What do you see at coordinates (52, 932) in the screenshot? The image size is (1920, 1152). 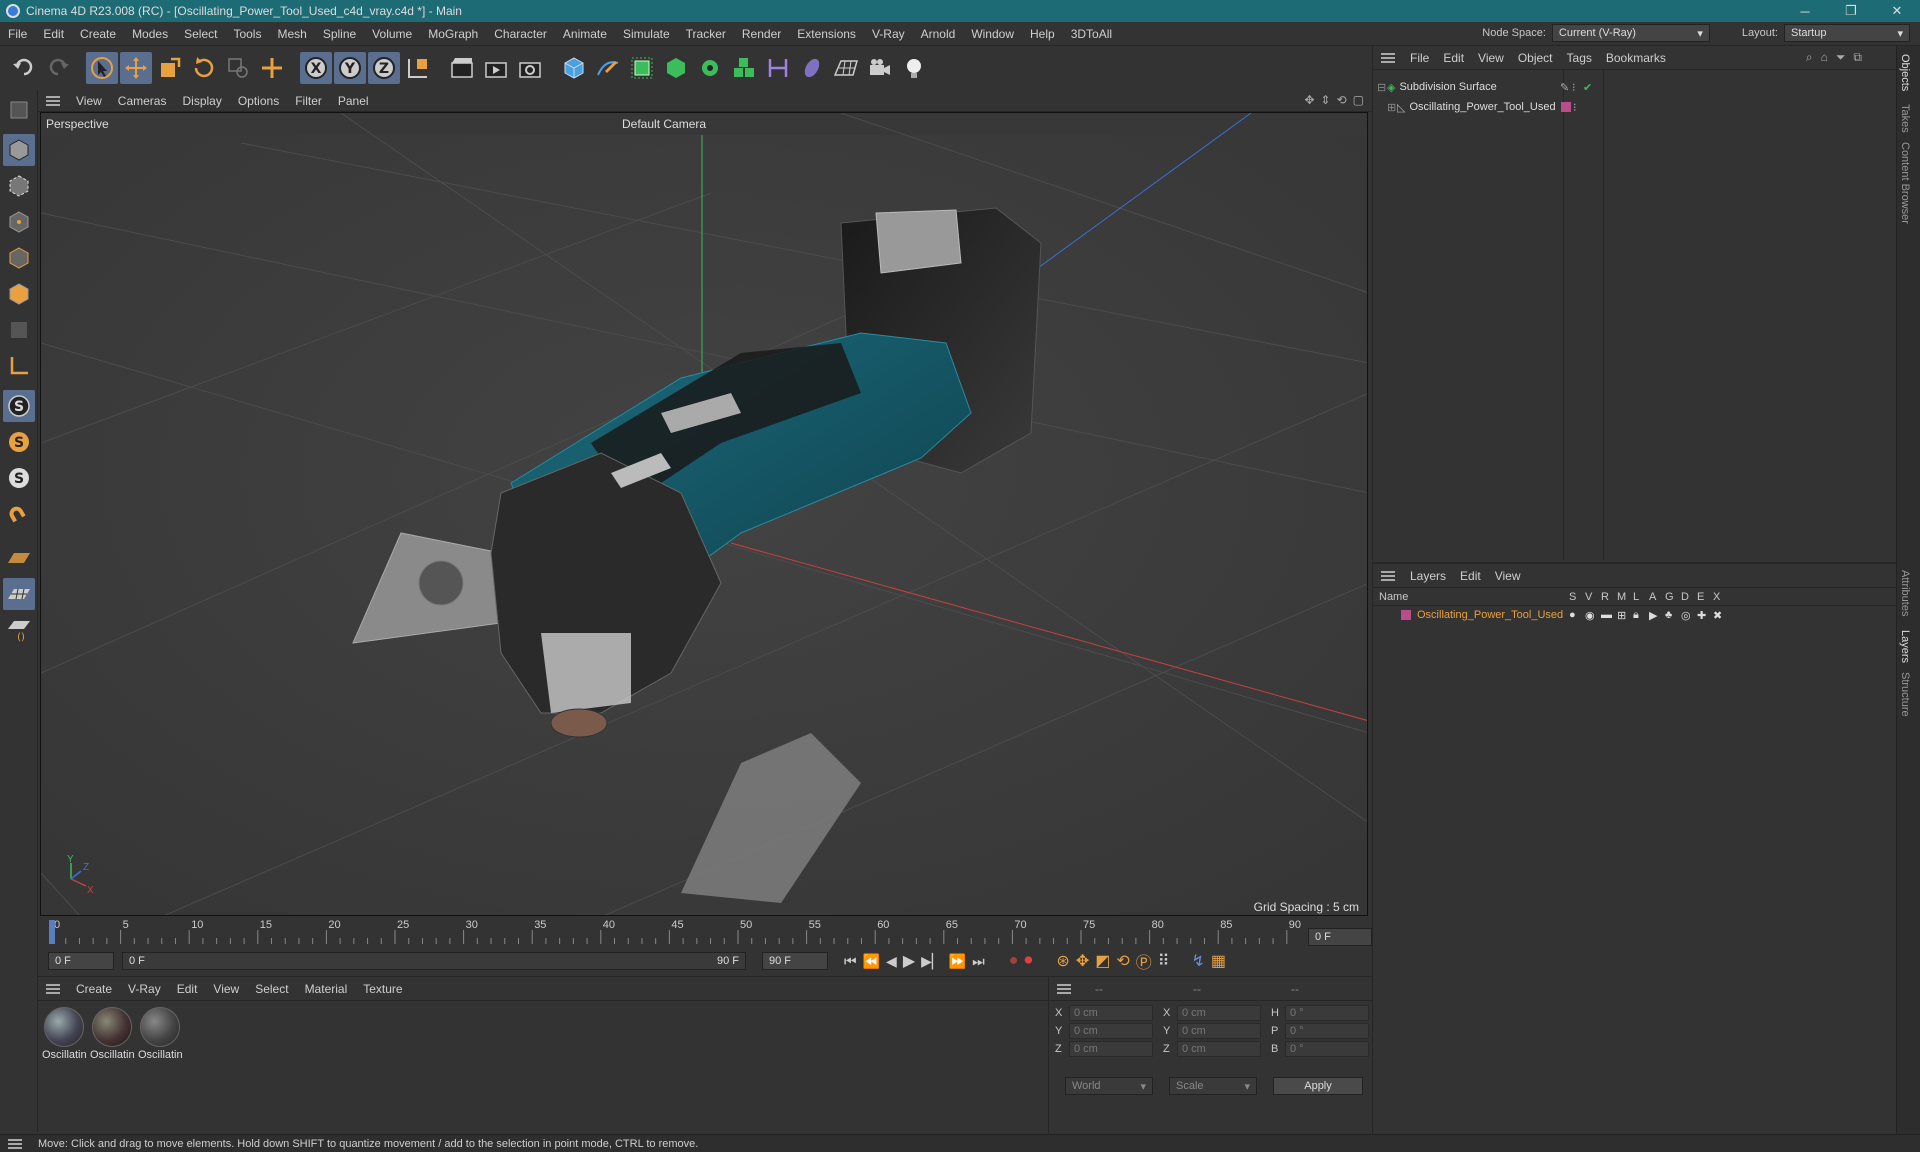 I see `playhead` at bounding box center [52, 932].